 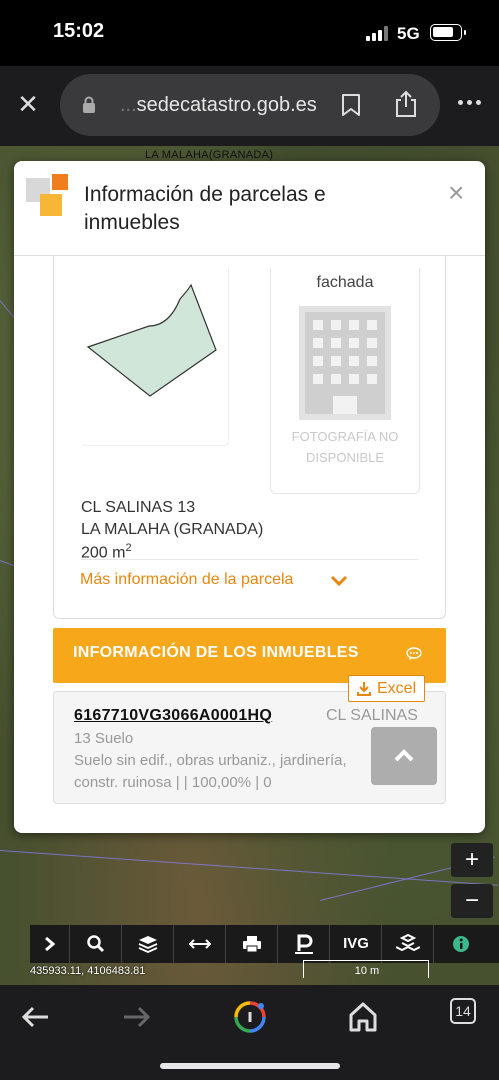 I want to click on status-time: 15:02, so click(x=79, y=31).